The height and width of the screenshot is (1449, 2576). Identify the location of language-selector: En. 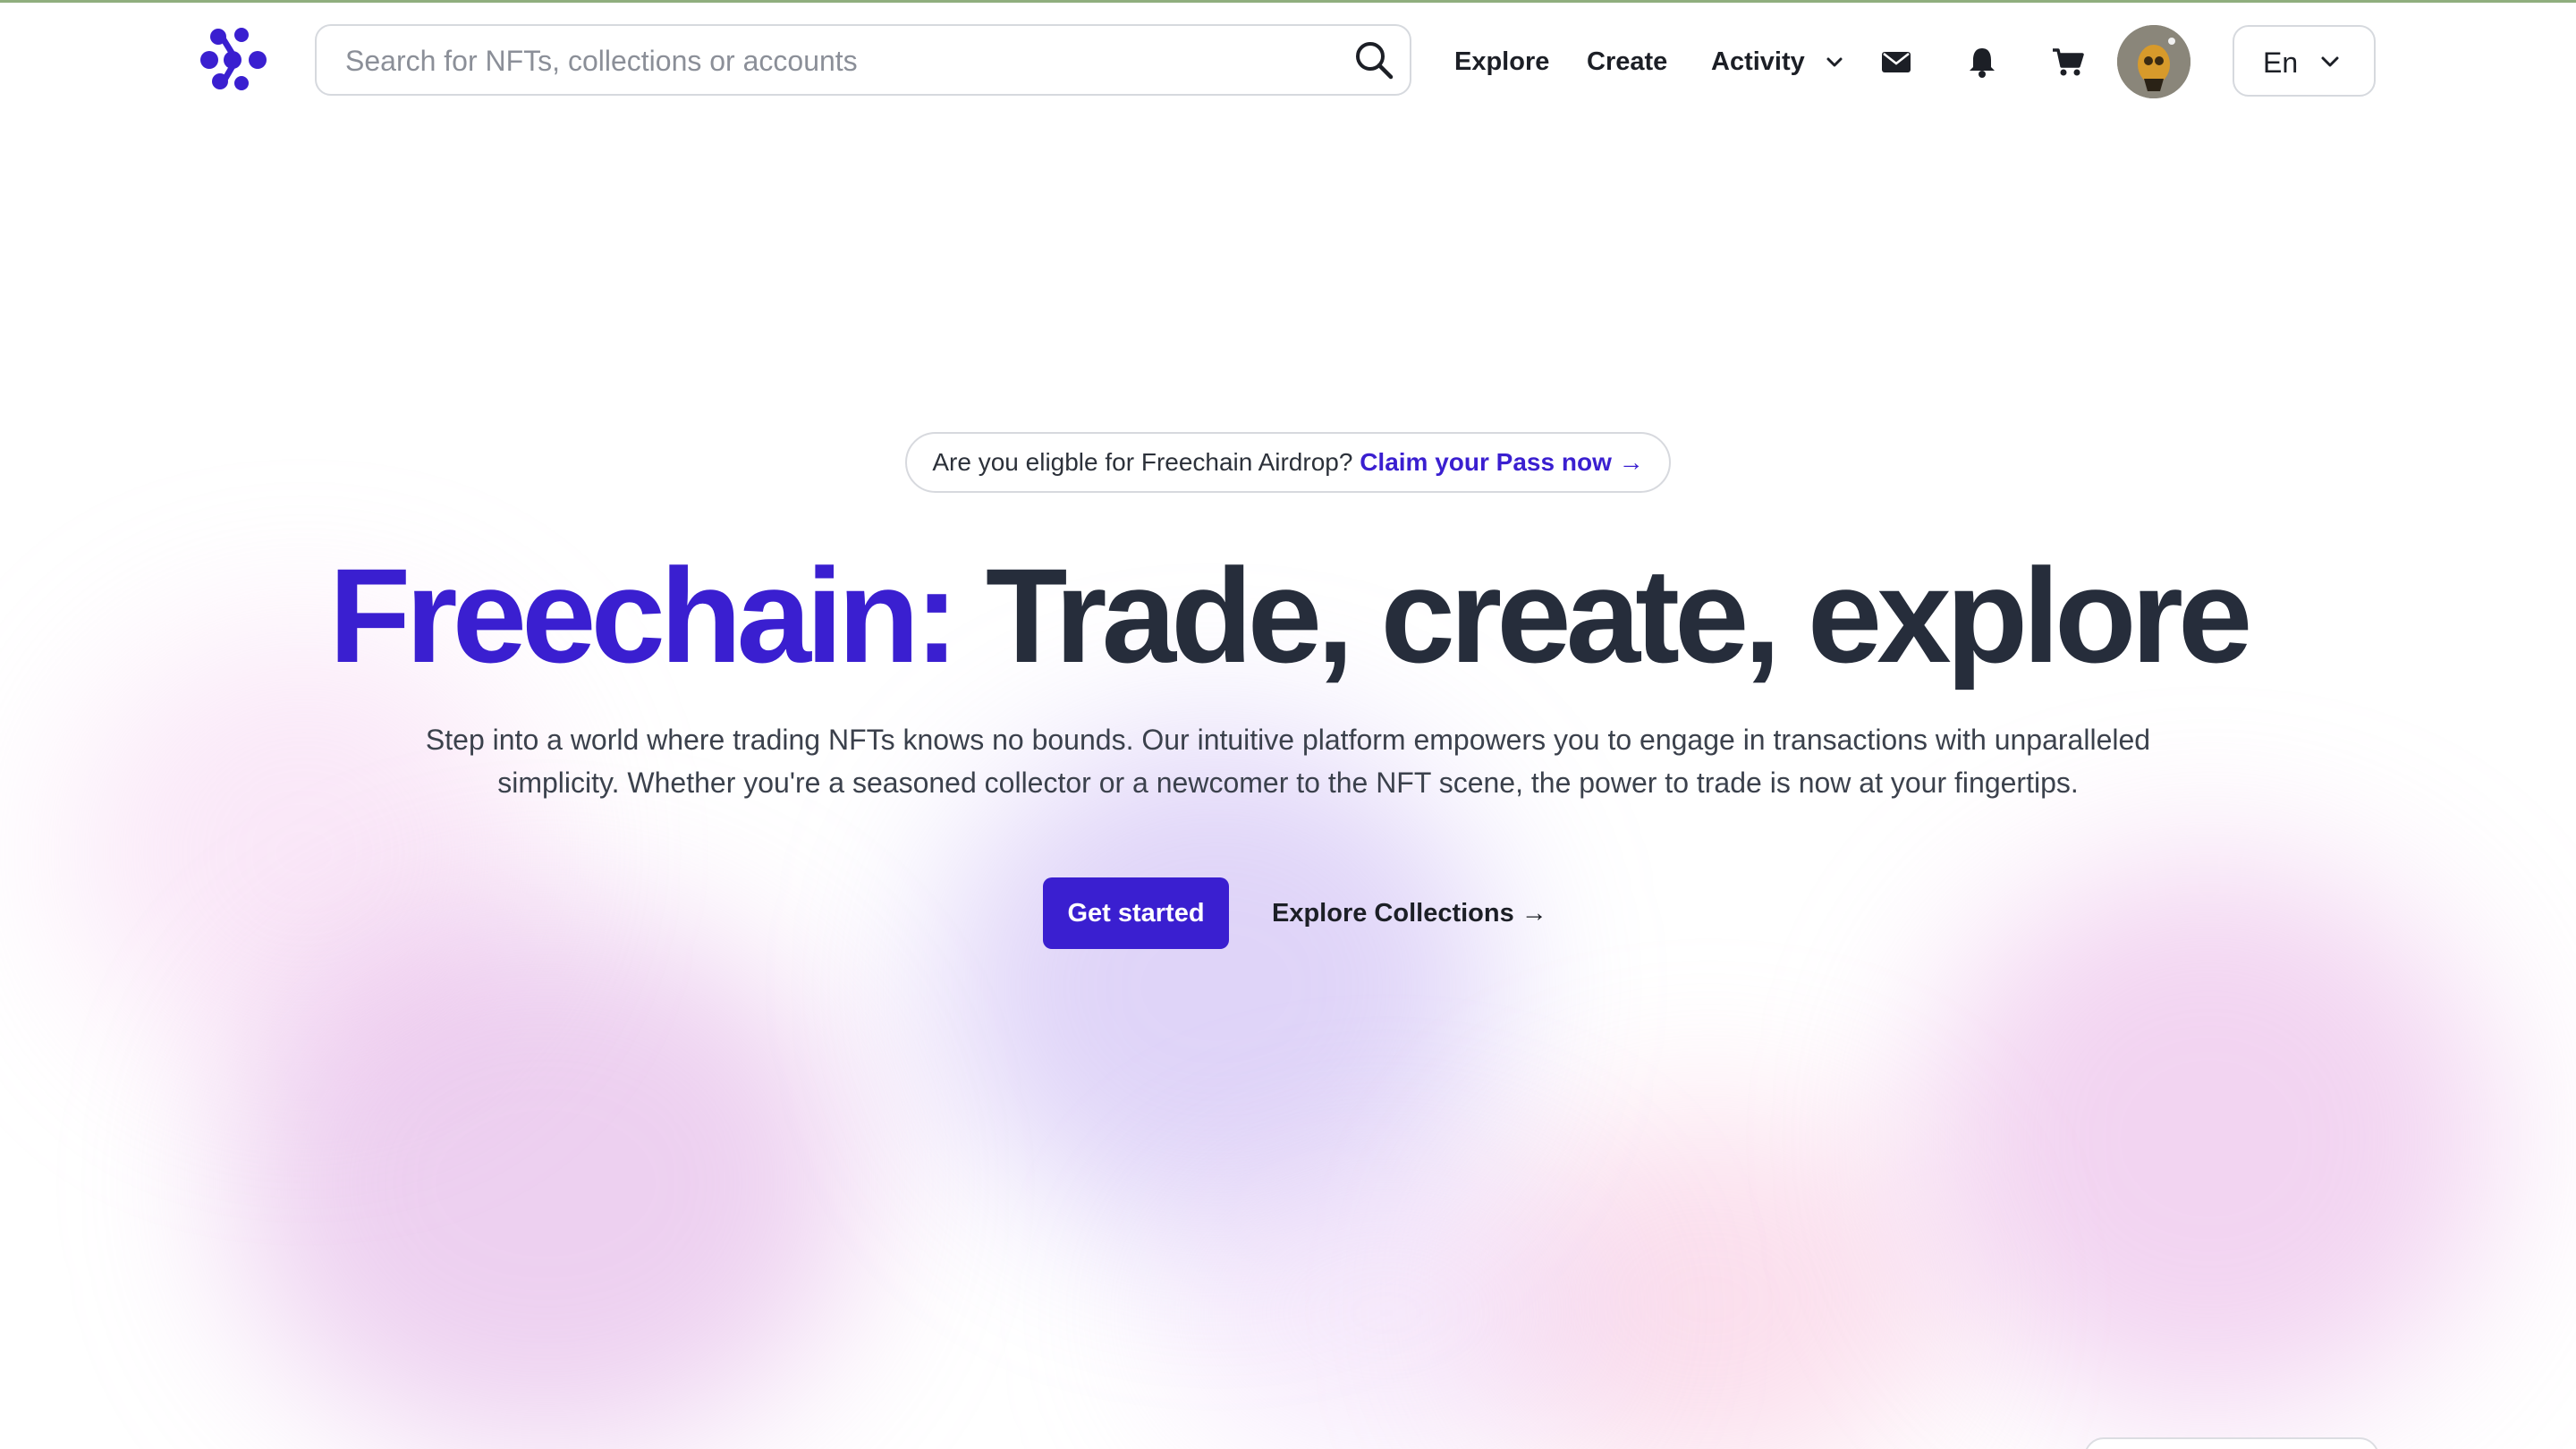
(2304, 61).